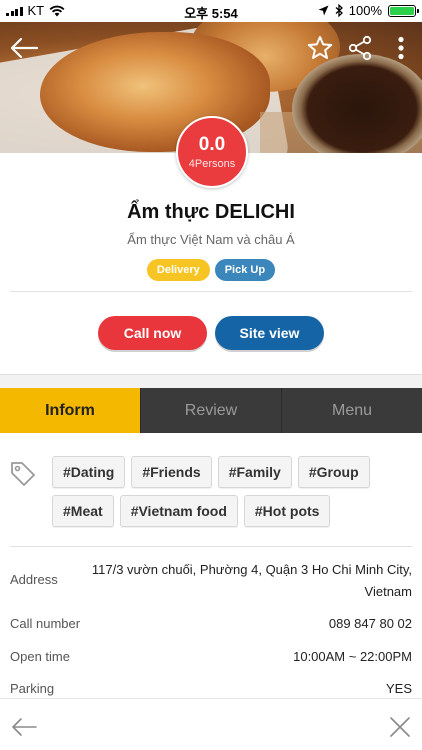 This screenshot has width=422, height=750. What do you see at coordinates (211, 724) in the screenshot?
I see `bottom-navigation-bar` at bounding box center [211, 724].